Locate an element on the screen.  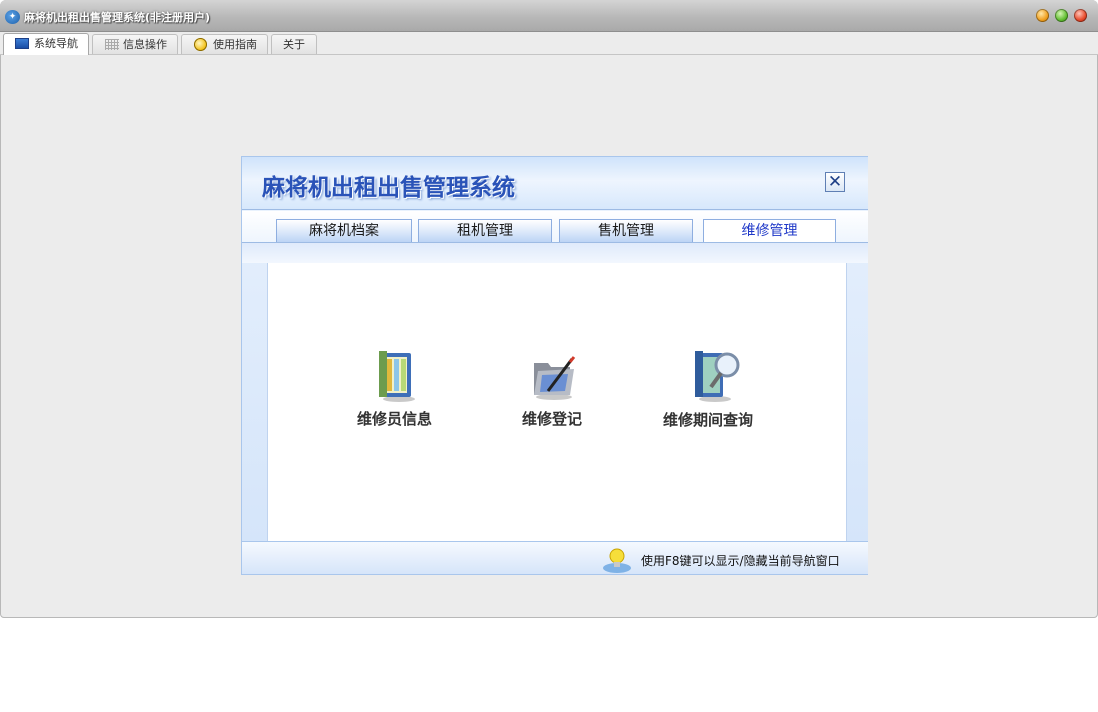
item-repairman-info: 维修员信息 is located at coordinates (398, 390).